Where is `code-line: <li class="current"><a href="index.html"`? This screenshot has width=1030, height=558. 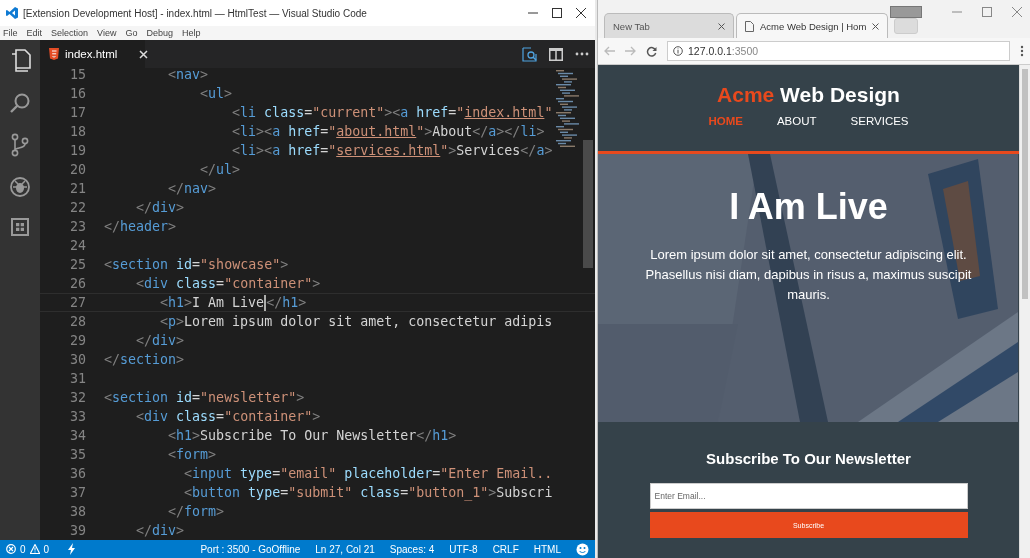 code-line: <li class="current"><a href="index.html" is located at coordinates (392, 113).